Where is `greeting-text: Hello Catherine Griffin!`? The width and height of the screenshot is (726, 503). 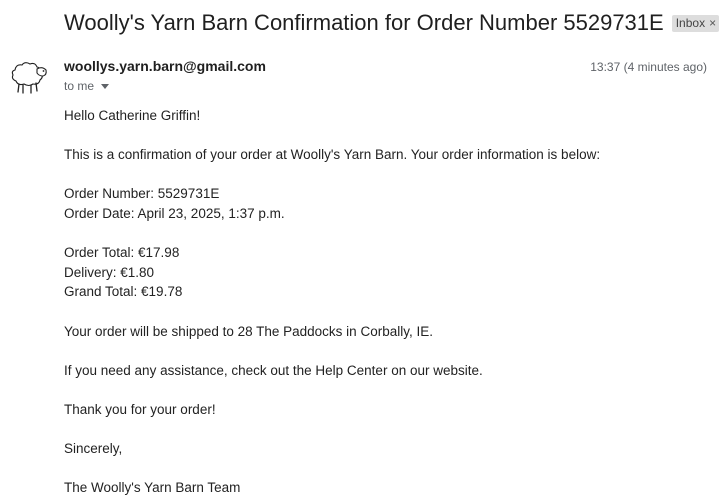 greeting-text: Hello Catherine Griffin! is located at coordinates (132, 115).